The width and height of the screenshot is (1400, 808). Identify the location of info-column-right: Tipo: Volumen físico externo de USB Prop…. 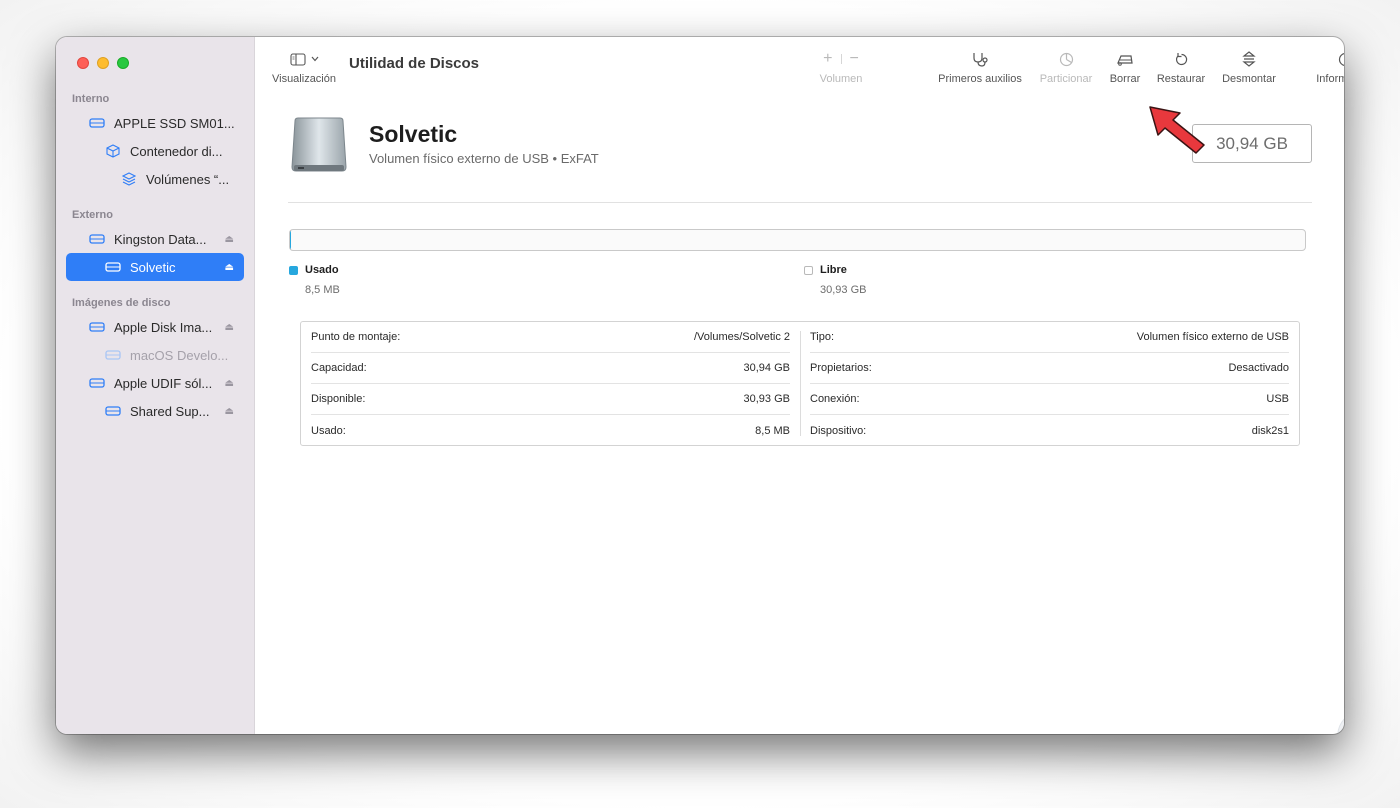
(1049, 383).